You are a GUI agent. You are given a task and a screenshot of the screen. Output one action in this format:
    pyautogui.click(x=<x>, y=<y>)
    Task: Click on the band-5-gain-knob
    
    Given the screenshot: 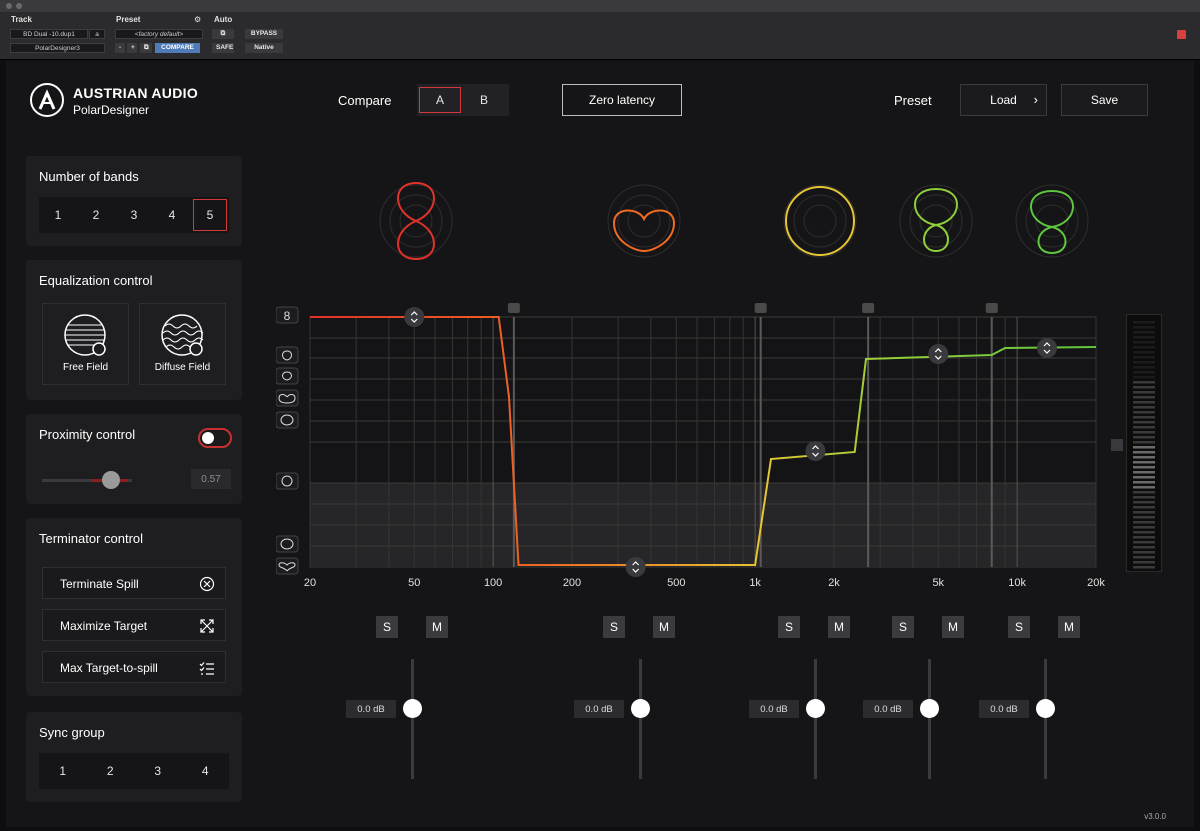 What is the action you would take?
    pyautogui.click(x=1045, y=708)
    